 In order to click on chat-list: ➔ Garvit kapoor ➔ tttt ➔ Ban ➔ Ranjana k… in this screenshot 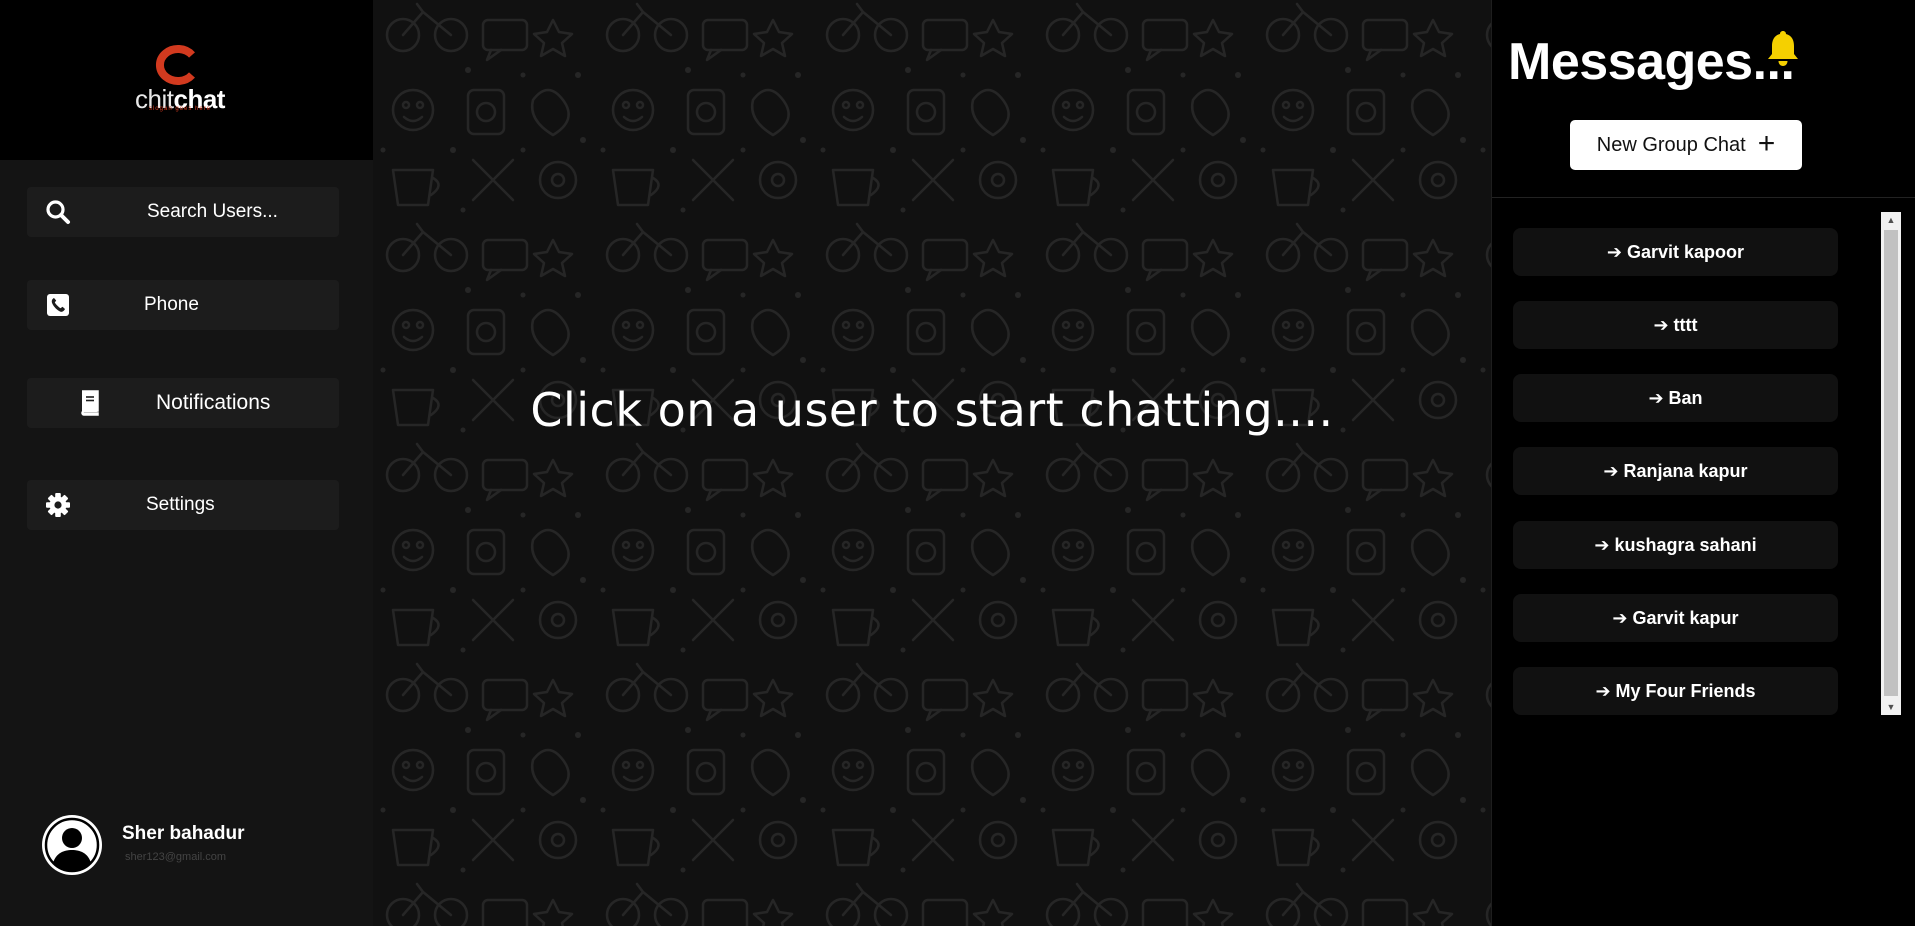, I will do `click(1677, 464)`.